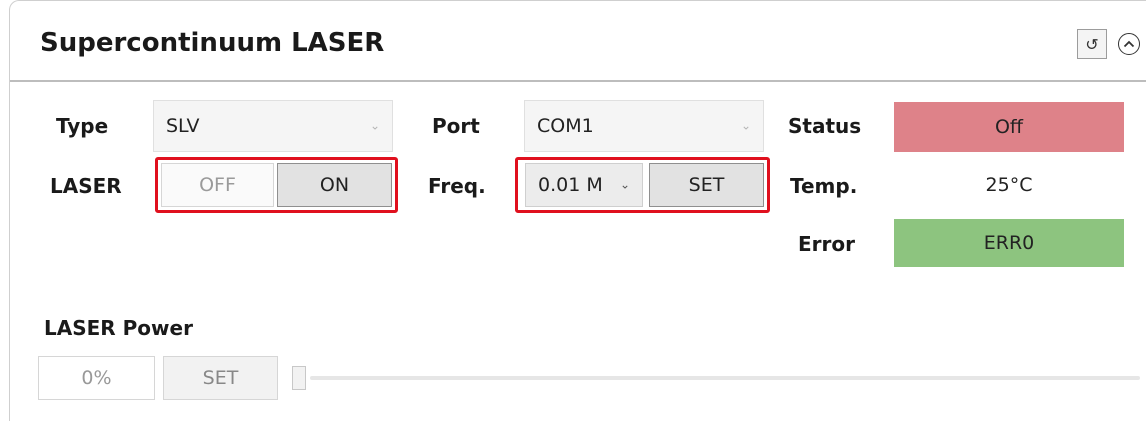  I want to click on status-indicator: Off, so click(1009, 127).